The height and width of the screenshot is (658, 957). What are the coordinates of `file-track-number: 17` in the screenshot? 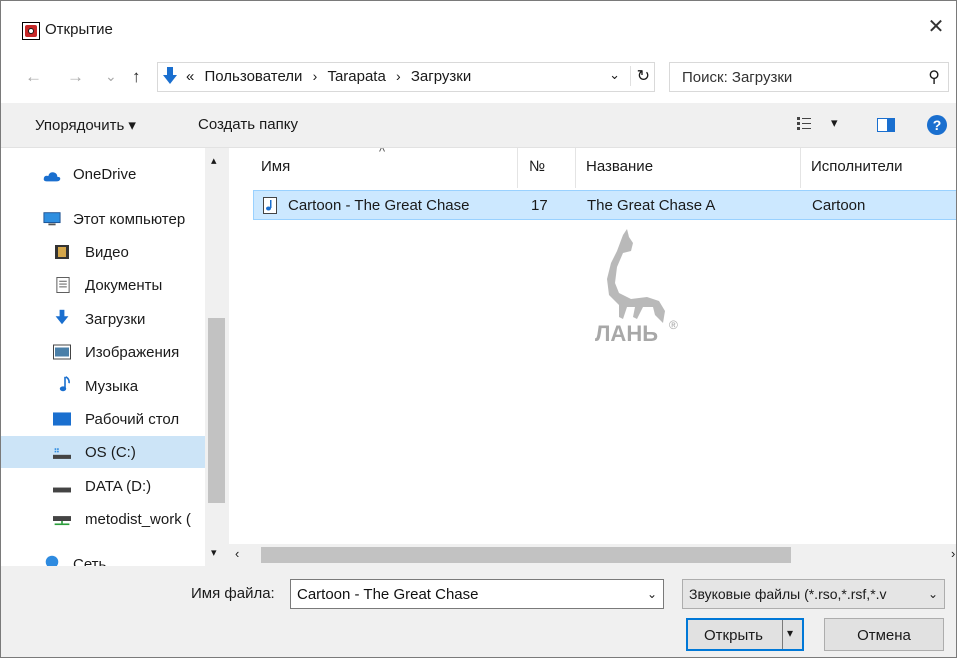 It's located at (539, 205).